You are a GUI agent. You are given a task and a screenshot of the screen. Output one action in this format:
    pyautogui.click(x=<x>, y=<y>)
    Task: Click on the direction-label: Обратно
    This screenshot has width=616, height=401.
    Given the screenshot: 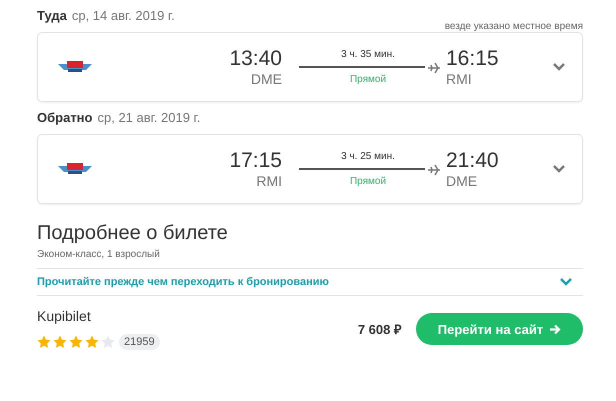 What is the action you would take?
    pyautogui.click(x=64, y=117)
    